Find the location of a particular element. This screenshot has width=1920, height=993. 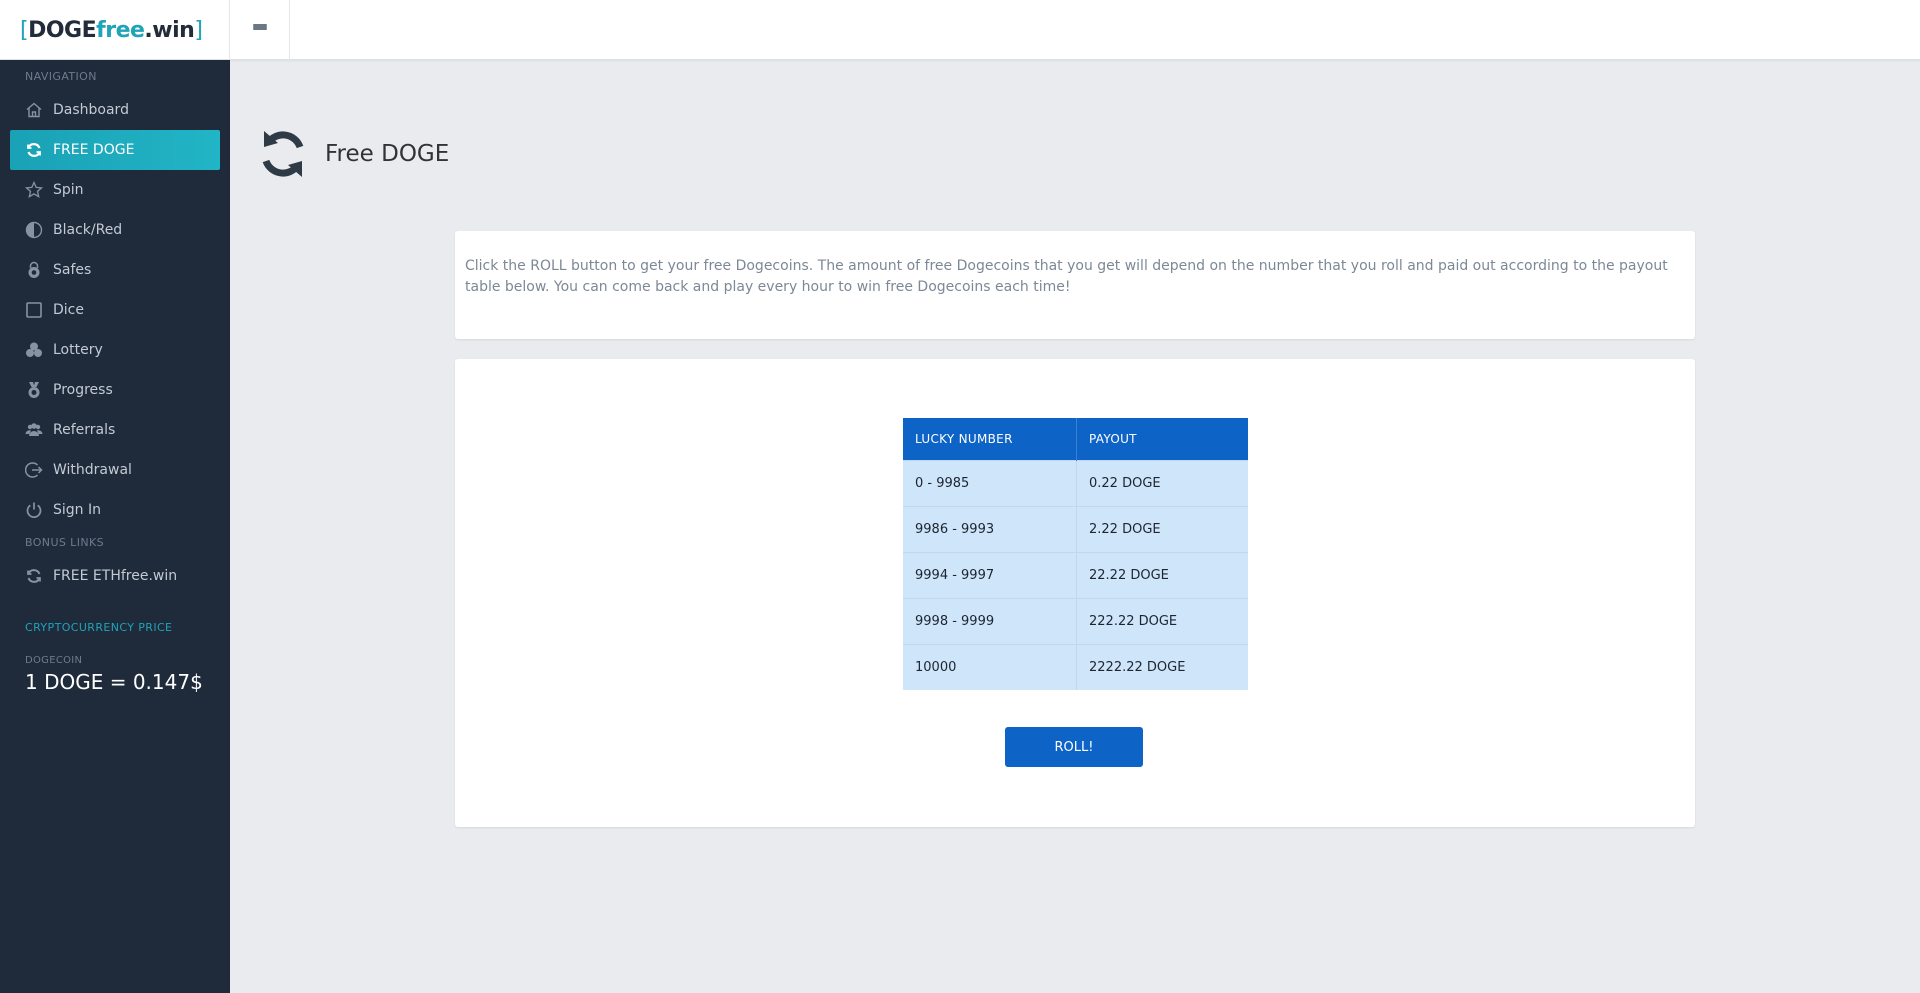

circles-icon is located at coordinates (34, 350).